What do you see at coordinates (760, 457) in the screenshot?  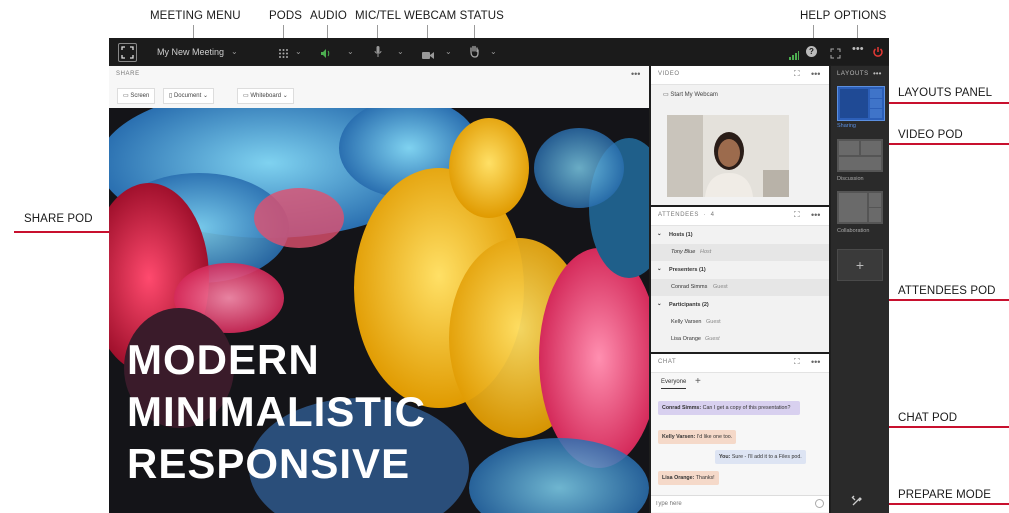 I see `chat-message: You: Sure - I'll add it to a Files pod.` at bounding box center [760, 457].